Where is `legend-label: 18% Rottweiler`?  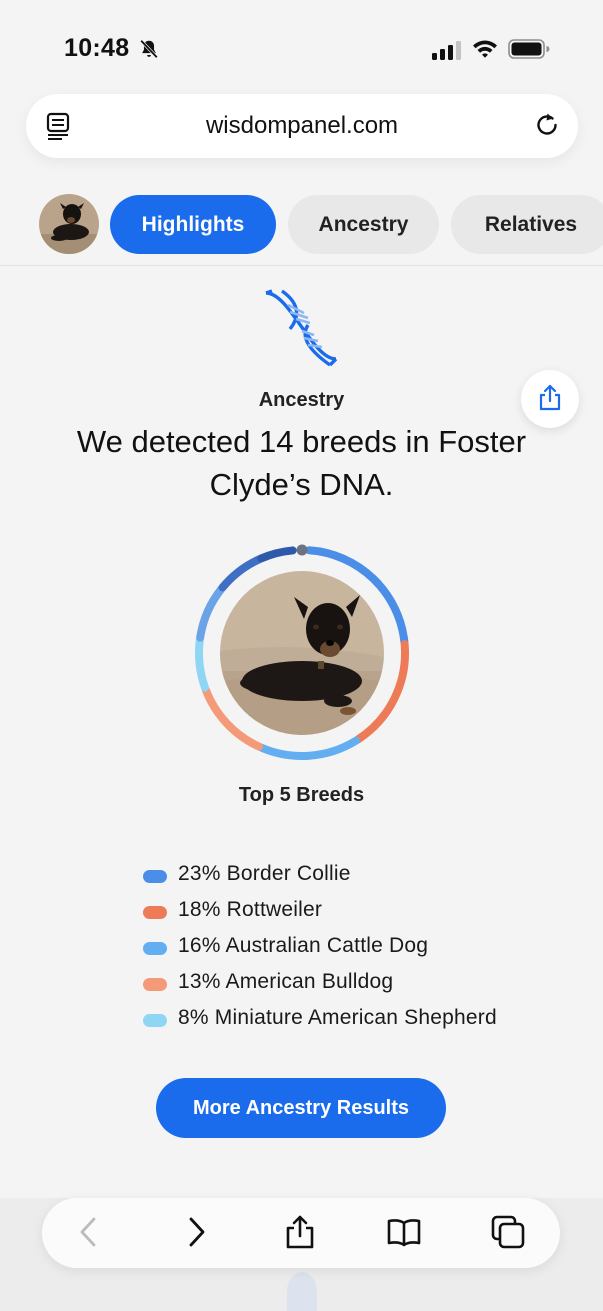 legend-label: 18% Rottweiler is located at coordinates (250, 909).